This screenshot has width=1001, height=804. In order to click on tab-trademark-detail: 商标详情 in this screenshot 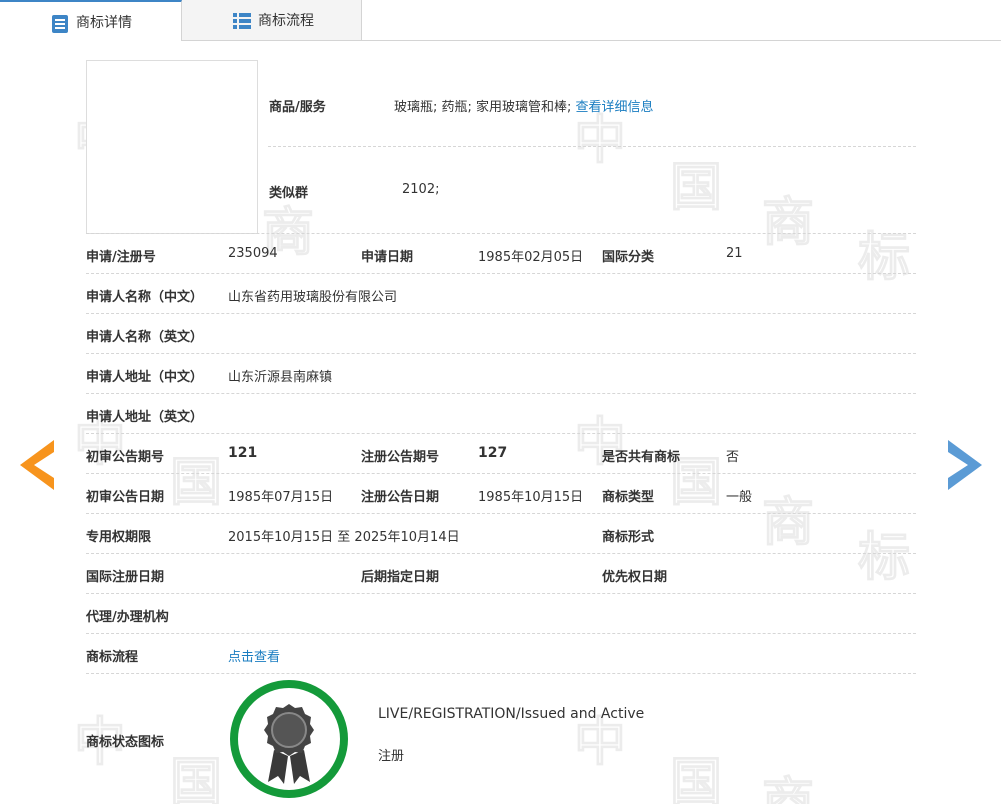, I will do `click(91, 20)`.